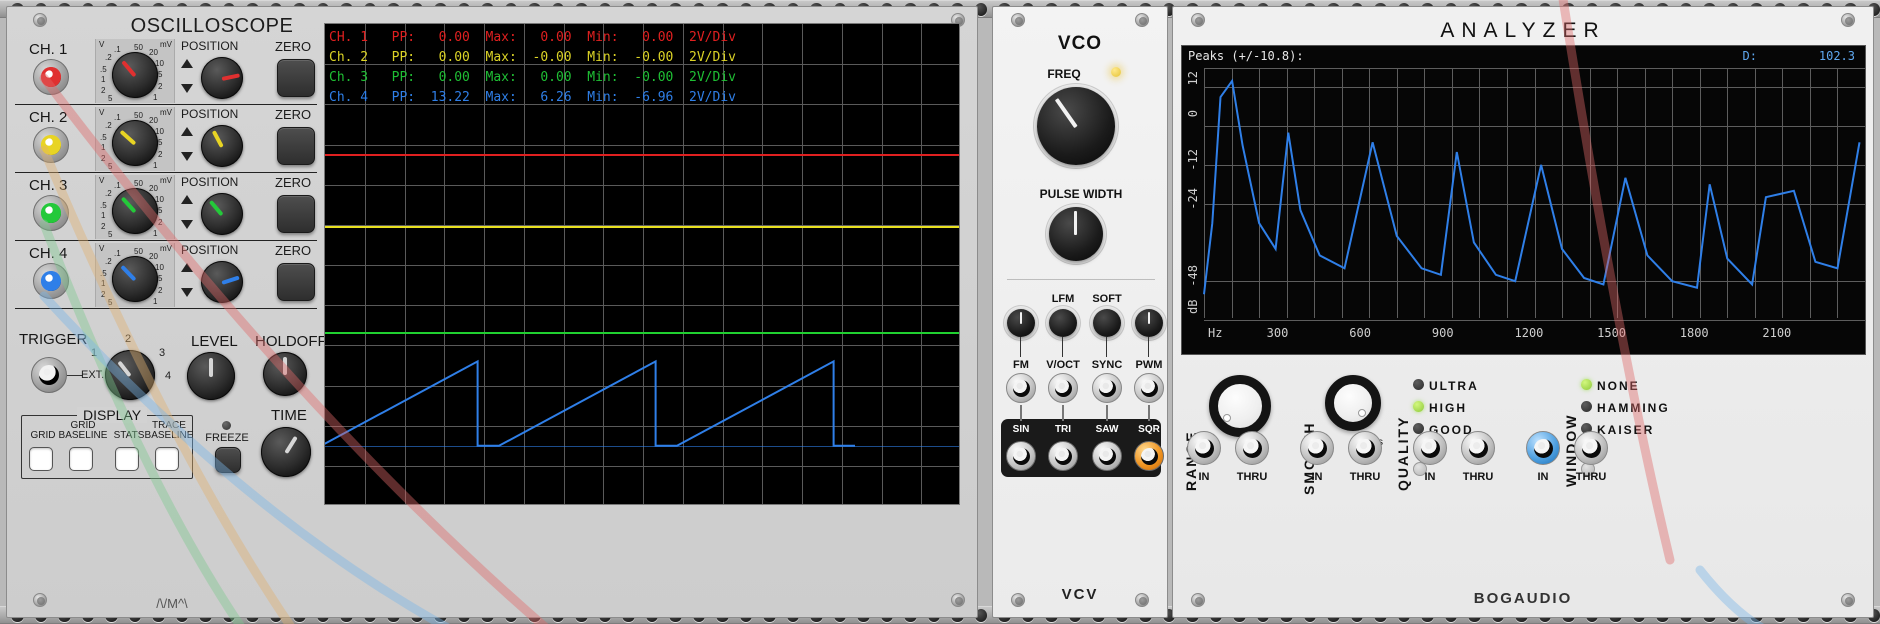 This screenshot has height=624, width=1880. What do you see at coordinates (83, 430) in the screenshot?
I see `checkbox-label: GRID BASELINE` at bounding box center [83, 430].